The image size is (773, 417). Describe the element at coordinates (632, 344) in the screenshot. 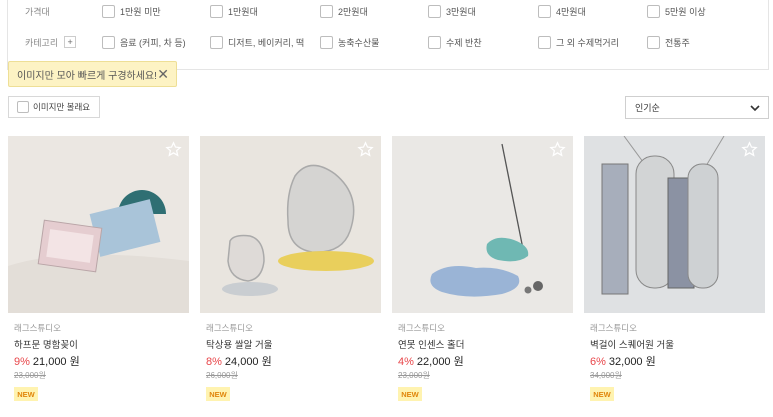

I see `product-name: 벽걸이 스퀘어원 거울` at that location.